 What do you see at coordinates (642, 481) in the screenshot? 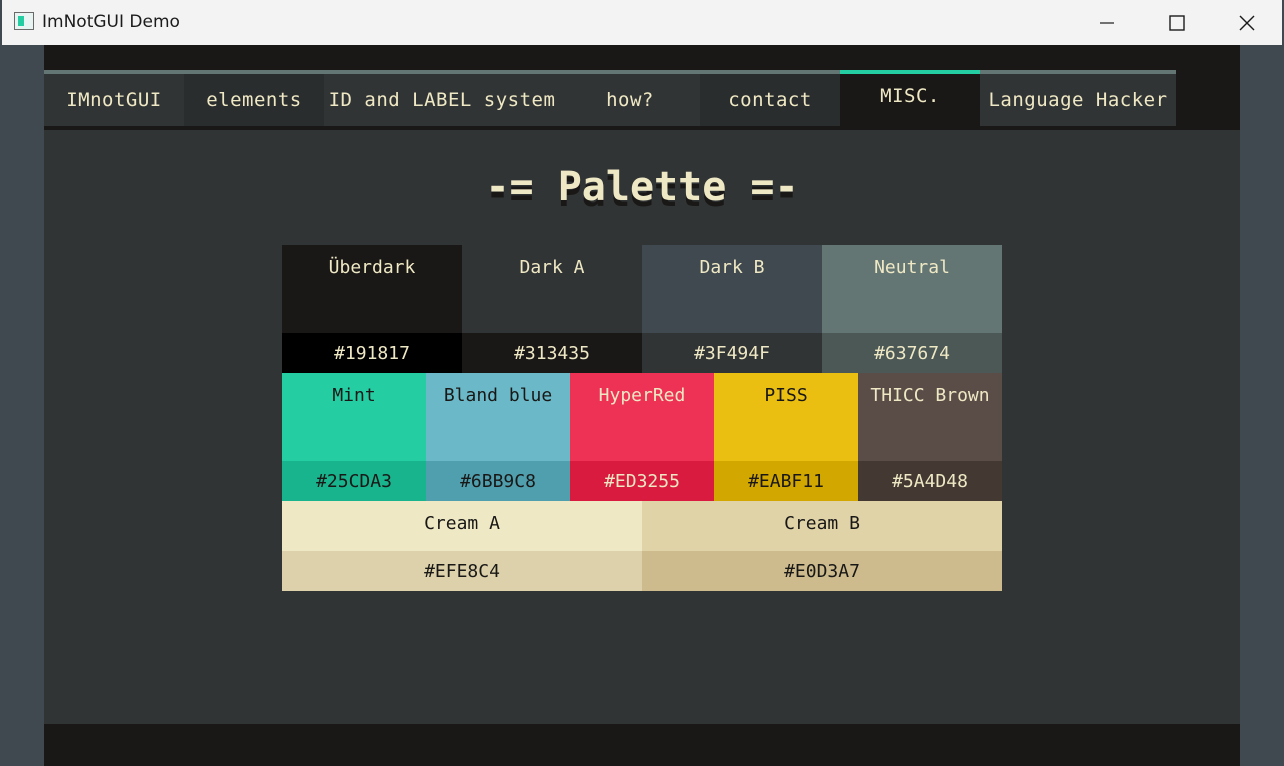
I see `swatch-hex: #ED3255` at bounding box center [642, 481].